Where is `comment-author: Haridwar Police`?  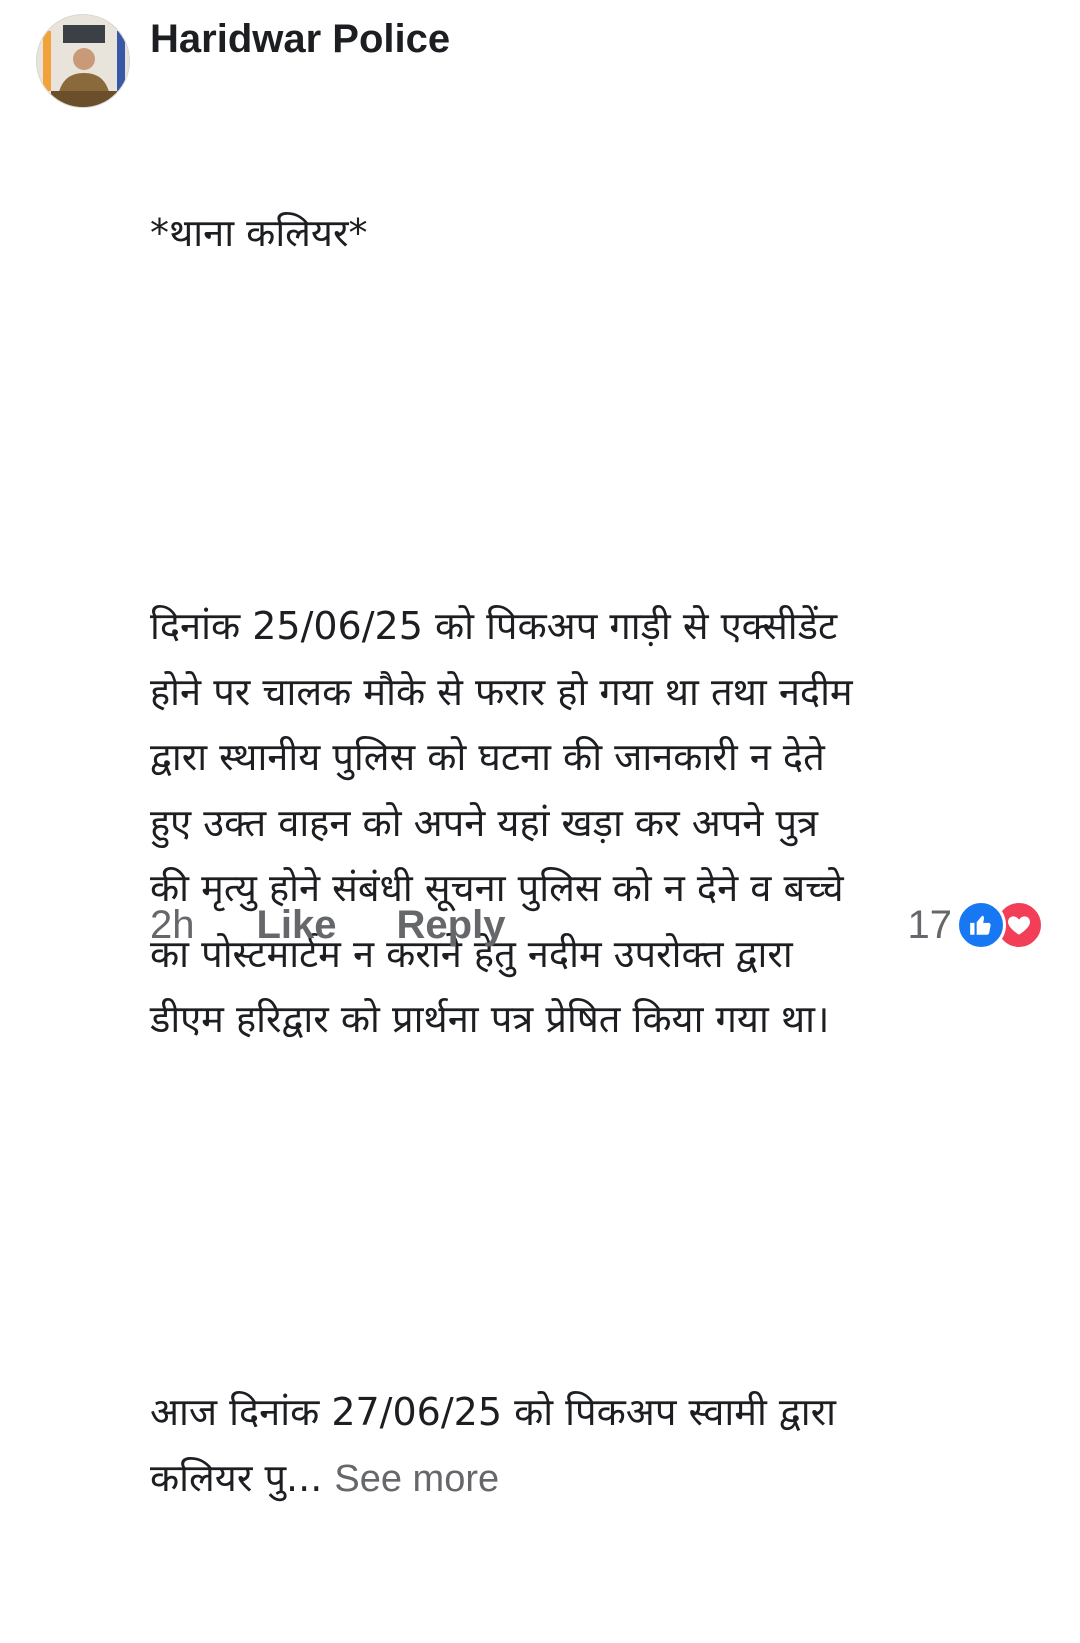
comment-author: Haridwar Police is located at coordinates (600, 39).